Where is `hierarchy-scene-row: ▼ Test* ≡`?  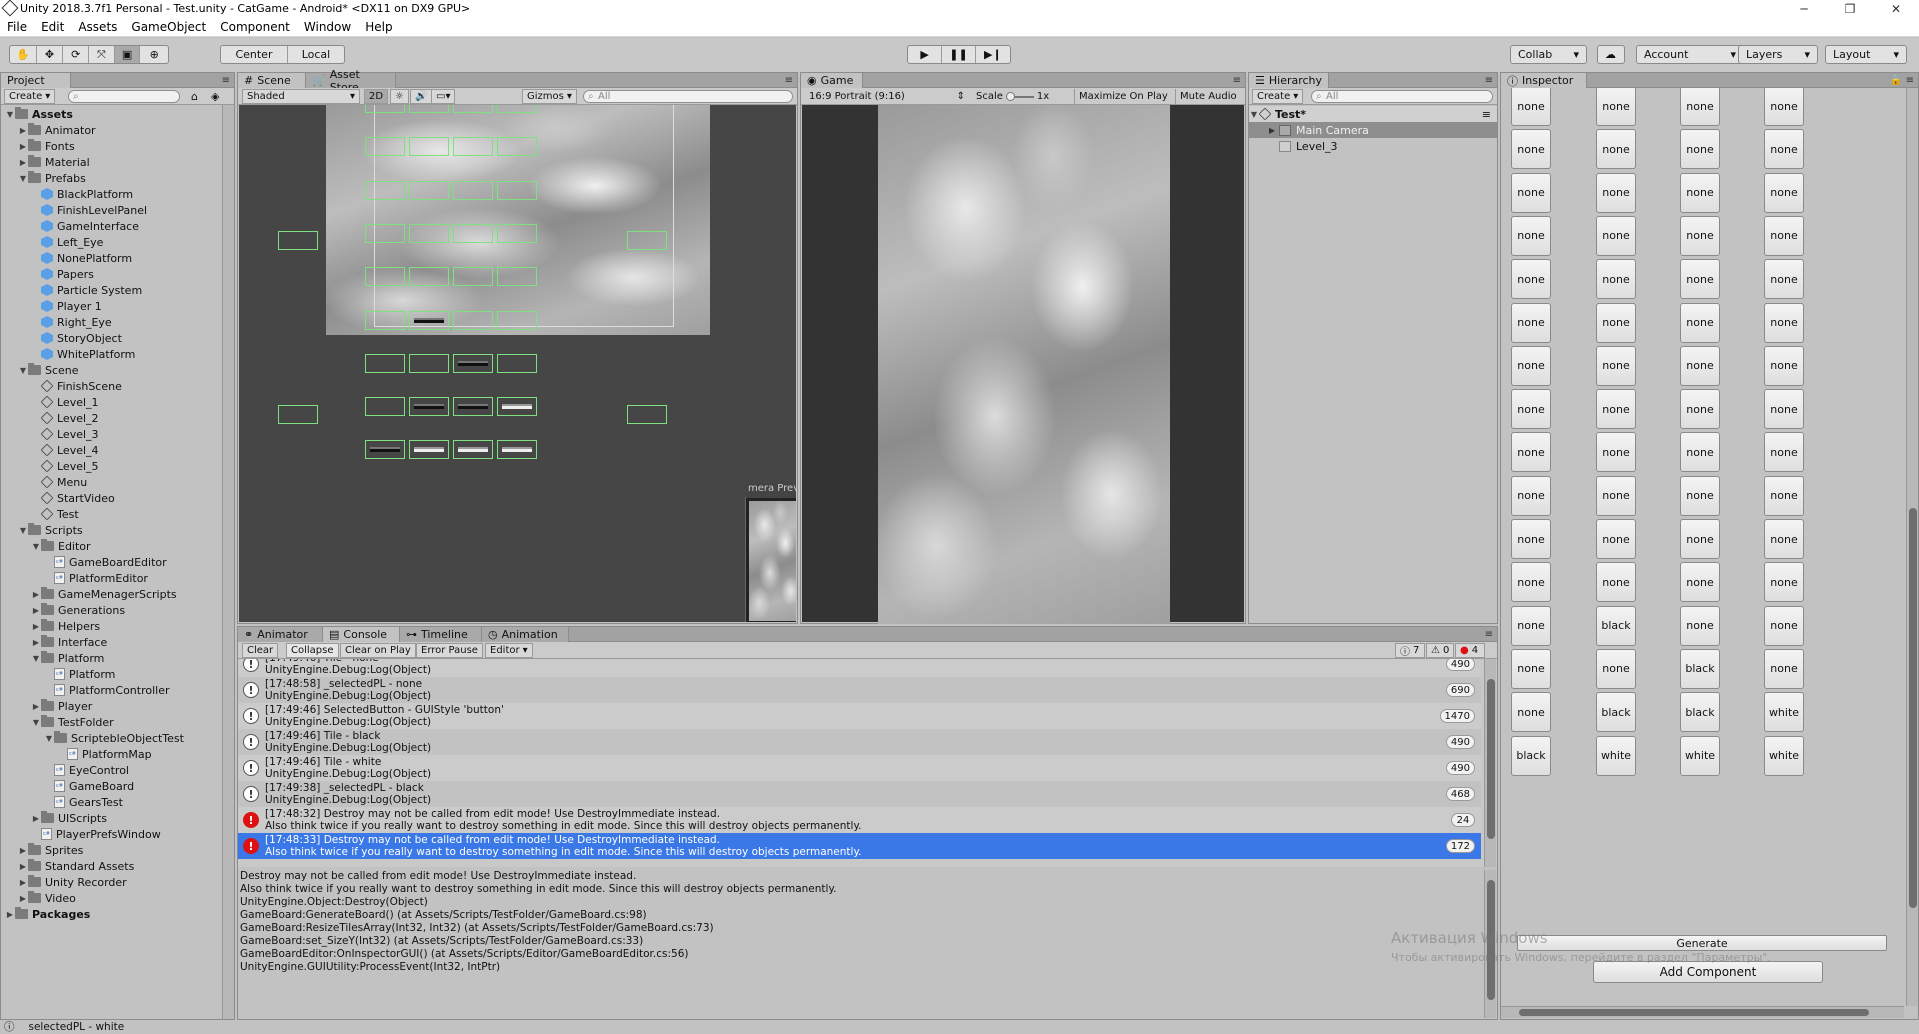 hierarchy-scene-row: ▼ Test* ≡ is located at coordinates (1373, 114).